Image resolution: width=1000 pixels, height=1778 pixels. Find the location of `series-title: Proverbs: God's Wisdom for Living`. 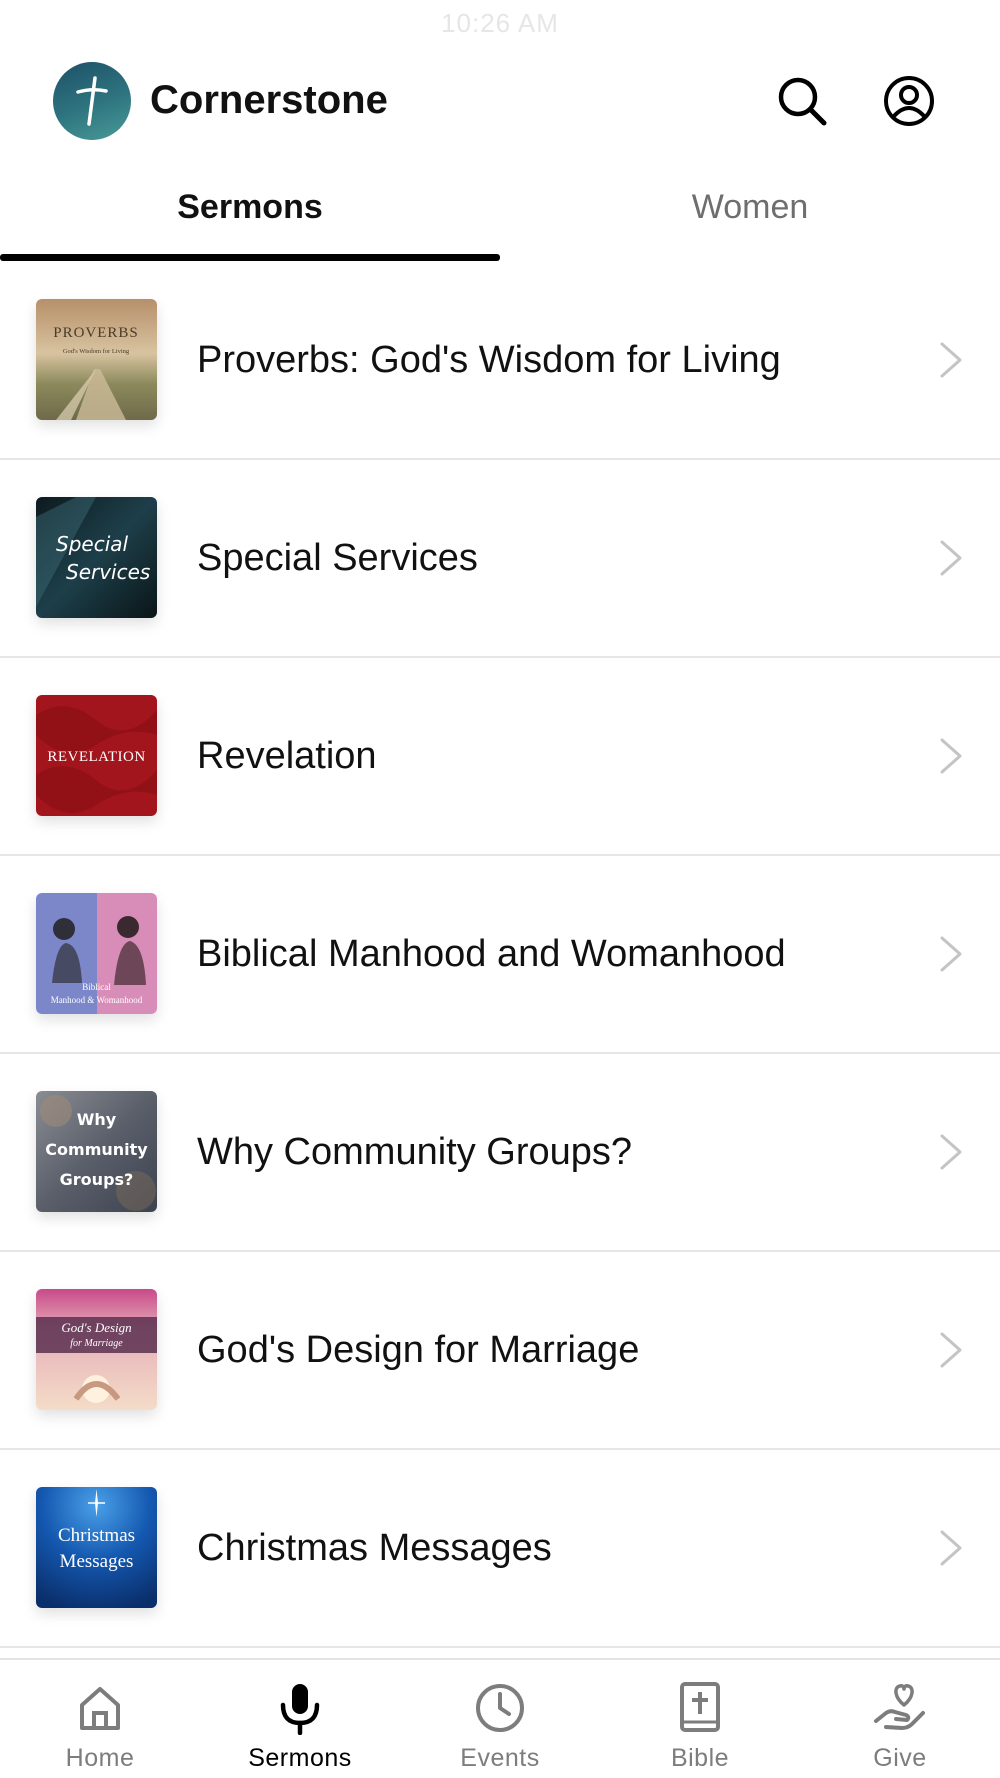

series-title: Proverbs: God's Wisdom for Living is located at coordinates (489, 360).